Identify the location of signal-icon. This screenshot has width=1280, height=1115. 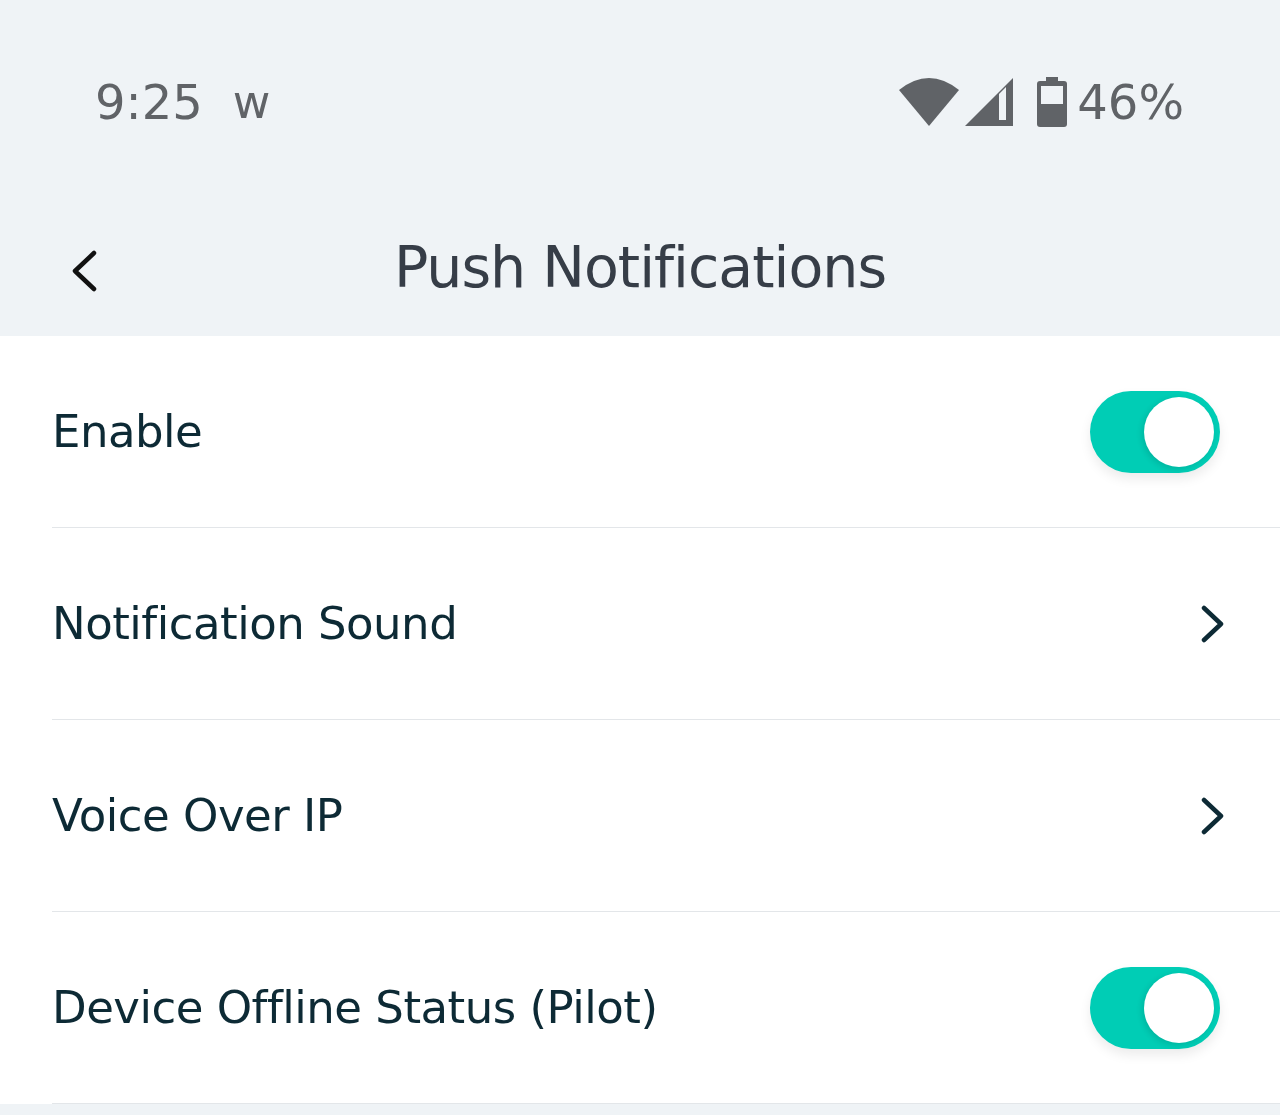
(989, 101).